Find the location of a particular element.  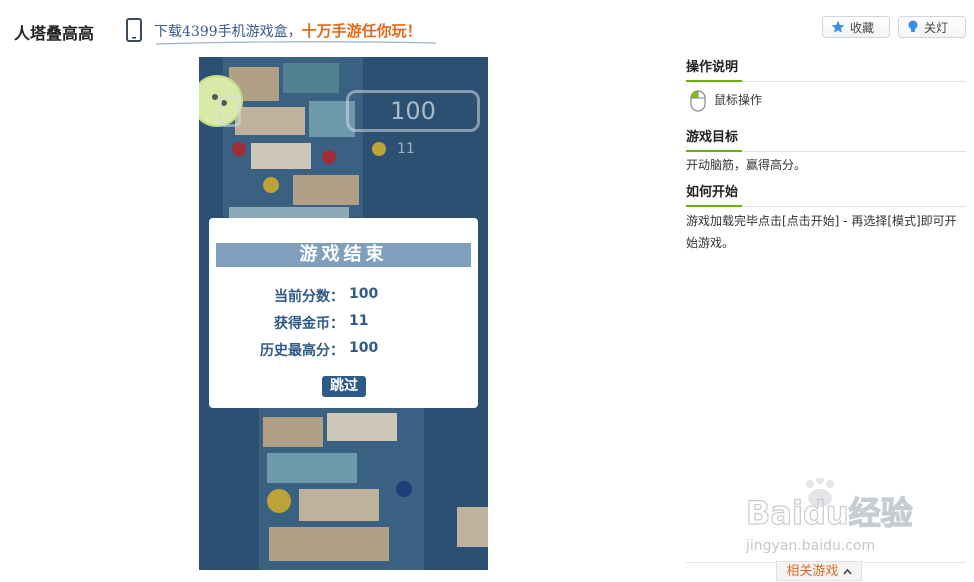

promo-accent: 十万手游任你玩 is located at coordinates (354, 31).